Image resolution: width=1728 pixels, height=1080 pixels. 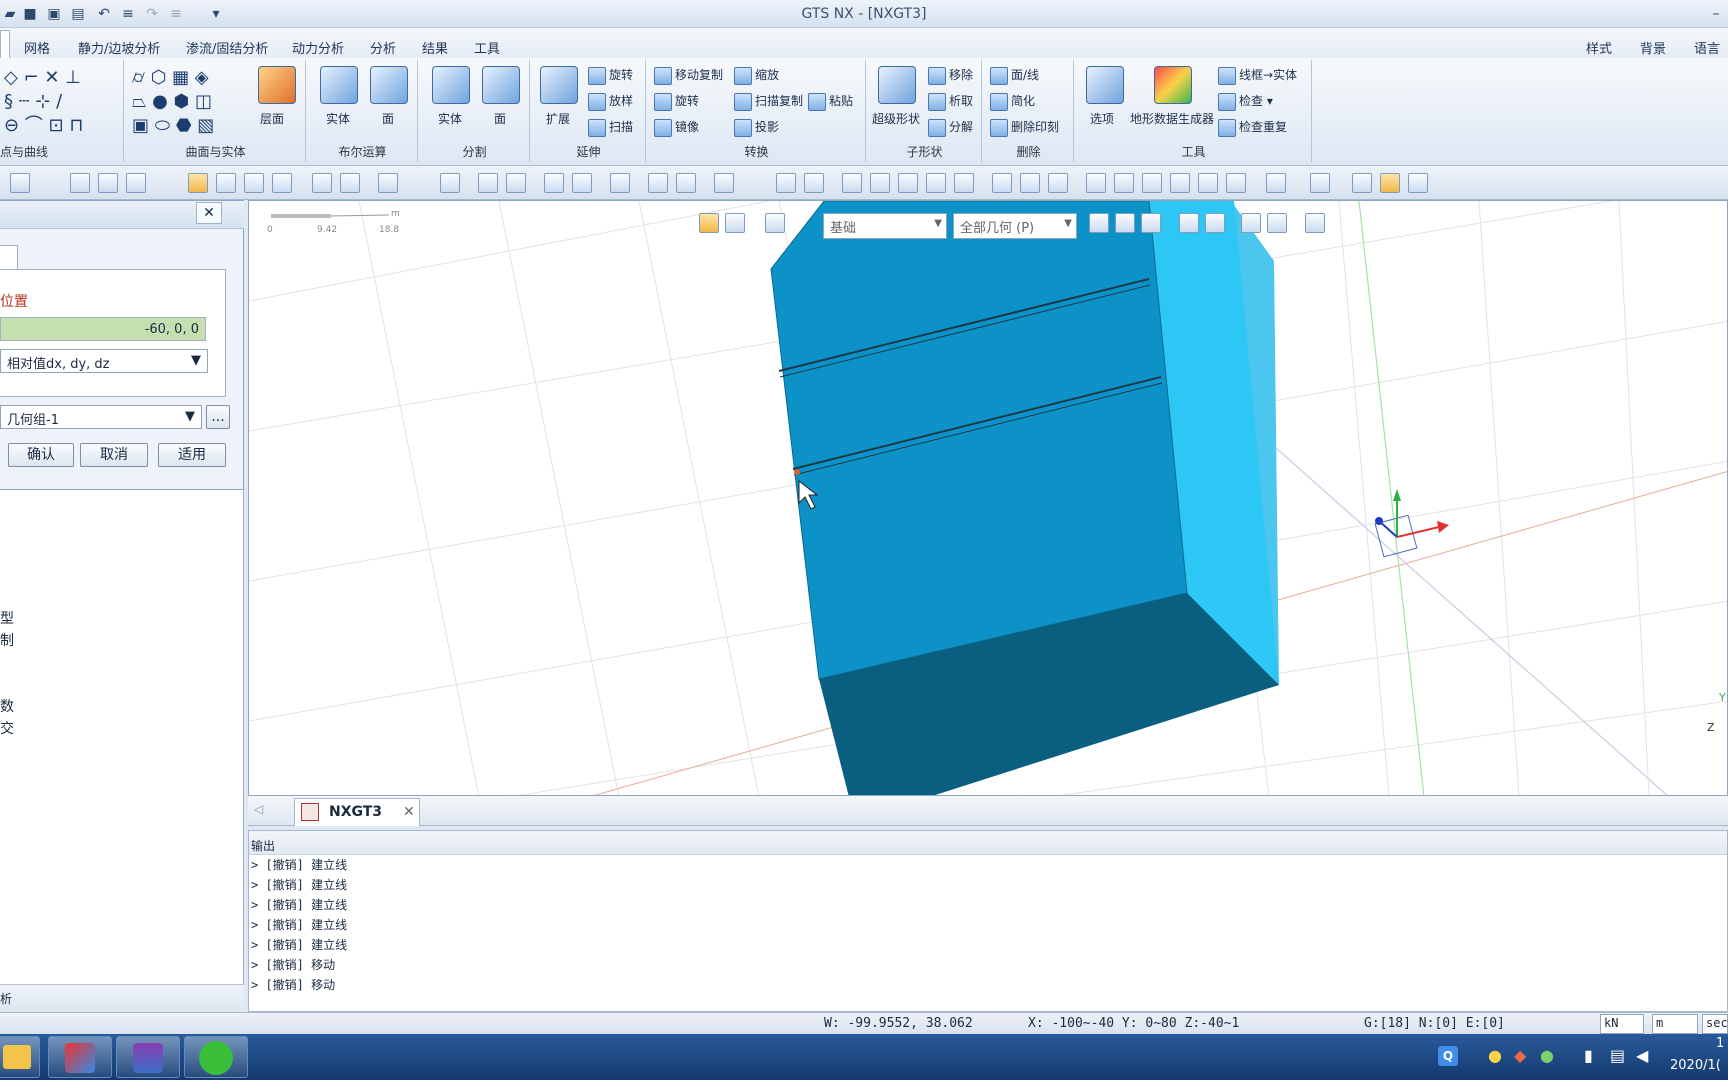 What do you see at coordinates (786, 183) in the screenshot?
I see `zoom-icon` at bounding box center [786, 183].